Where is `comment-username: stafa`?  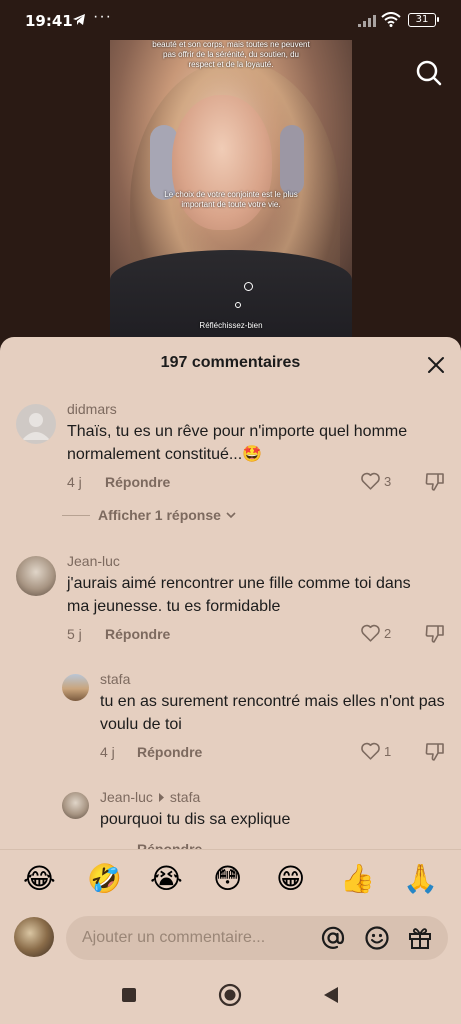 comment-username: stafa is located at coordinates (115, 679).